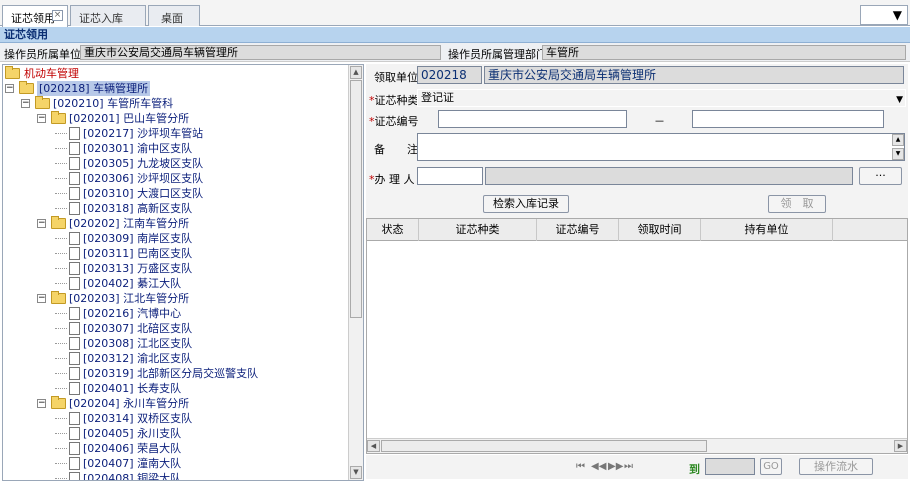  I want to click on operator-unit-label: 操作员所属单位, so click(42, 54).